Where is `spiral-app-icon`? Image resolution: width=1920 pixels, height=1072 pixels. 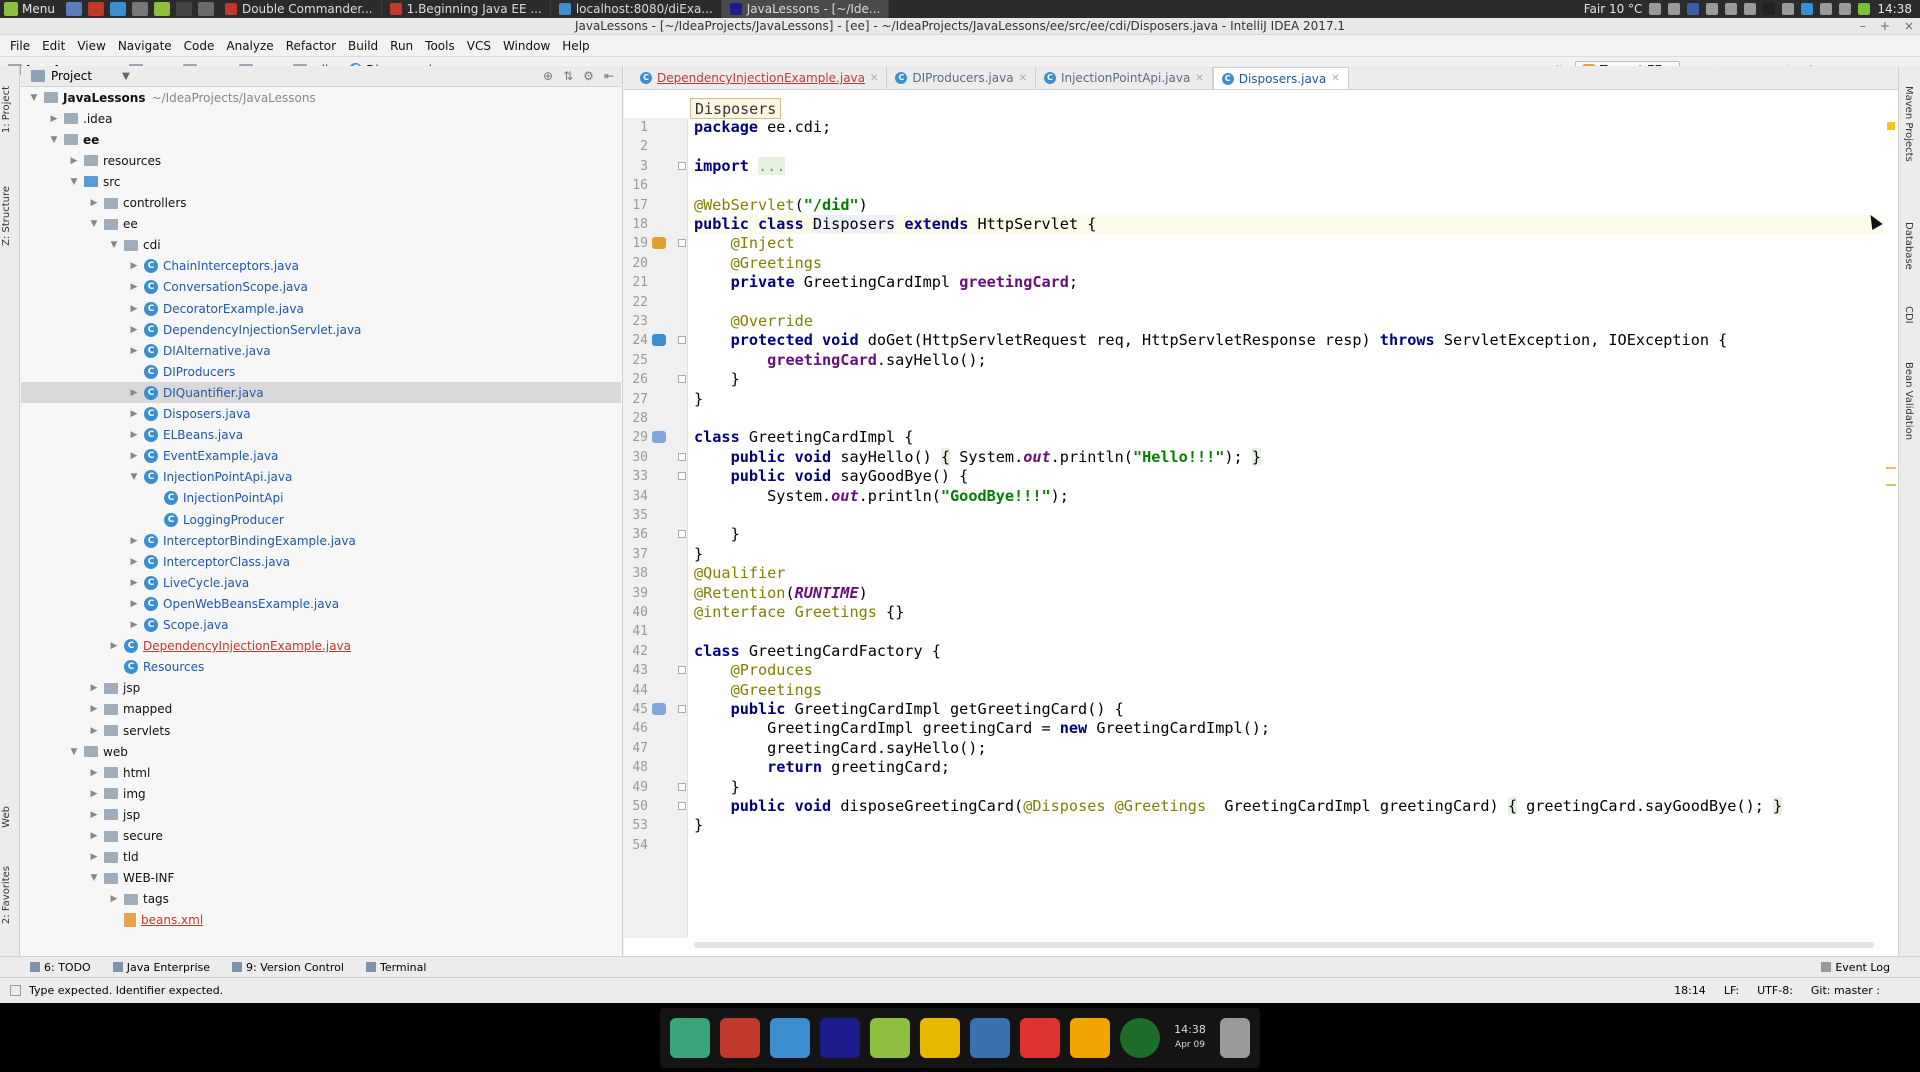 spiral-app-icon is located at coordinates (890, 1037).